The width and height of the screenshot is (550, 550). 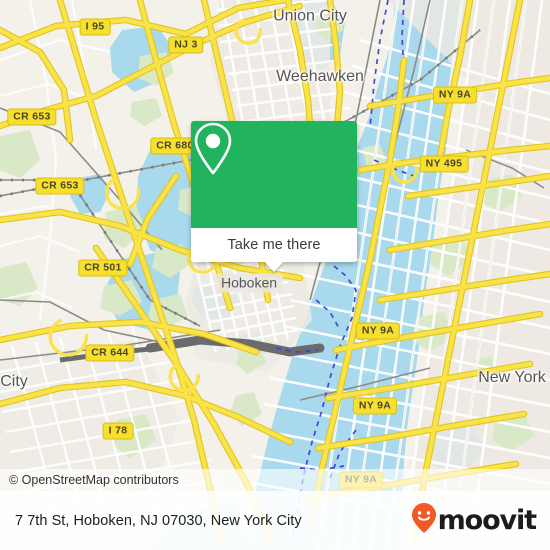 I want to click on take-me-there-button: Take me there, so click(x=274, y=250).